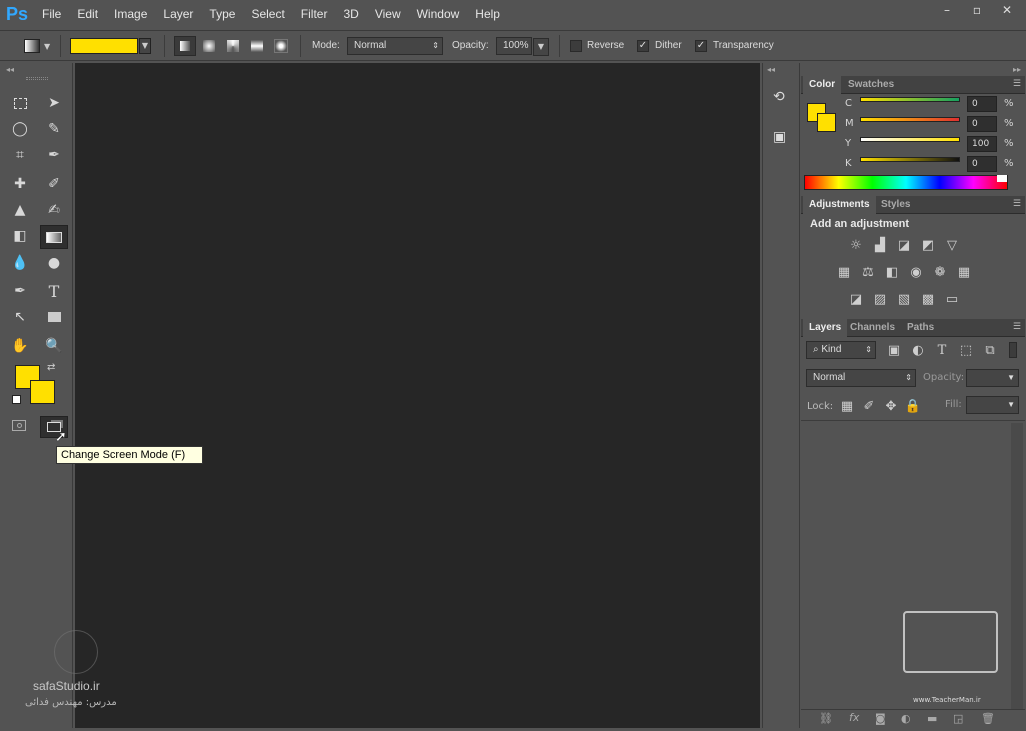 The height and width of the screenshot is (731, 1026). What do you see at coordinates (779, 97) in the screenshot?
I see `history-panel-icon: ⟲` at bounding box center [779, 97].